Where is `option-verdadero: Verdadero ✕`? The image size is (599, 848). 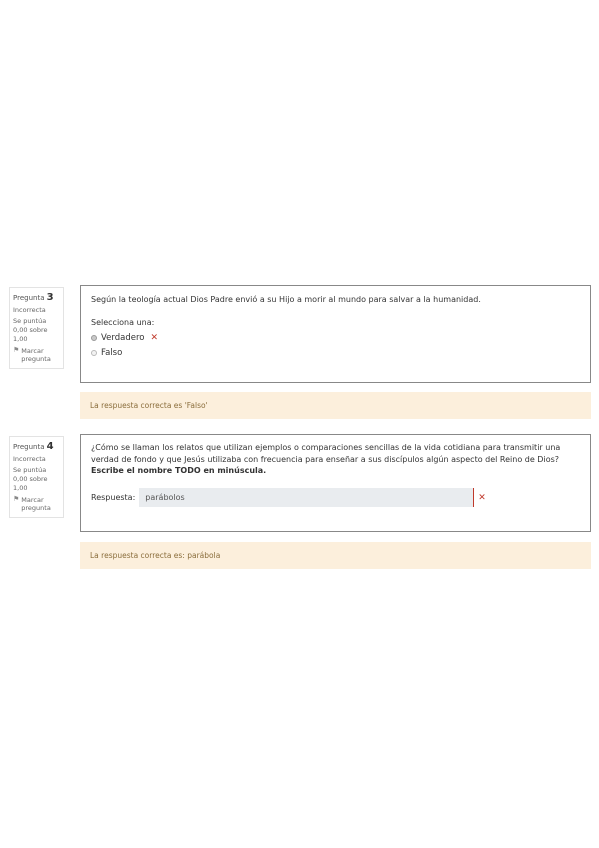 option-verdadero: Verdadero ✕ is located at coordinates (124, 338).